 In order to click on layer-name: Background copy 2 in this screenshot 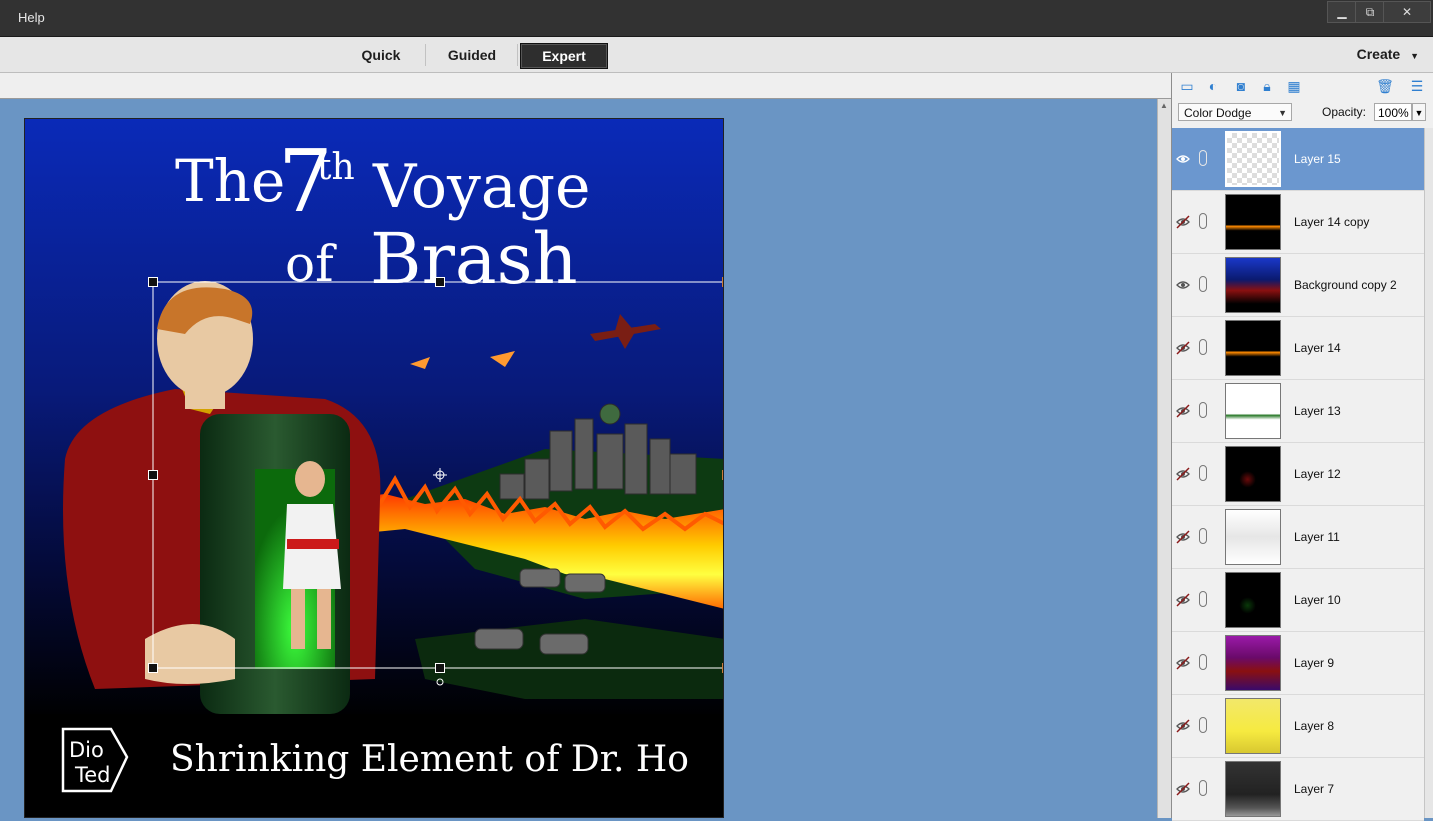, I will do `click(1345, 285)`.